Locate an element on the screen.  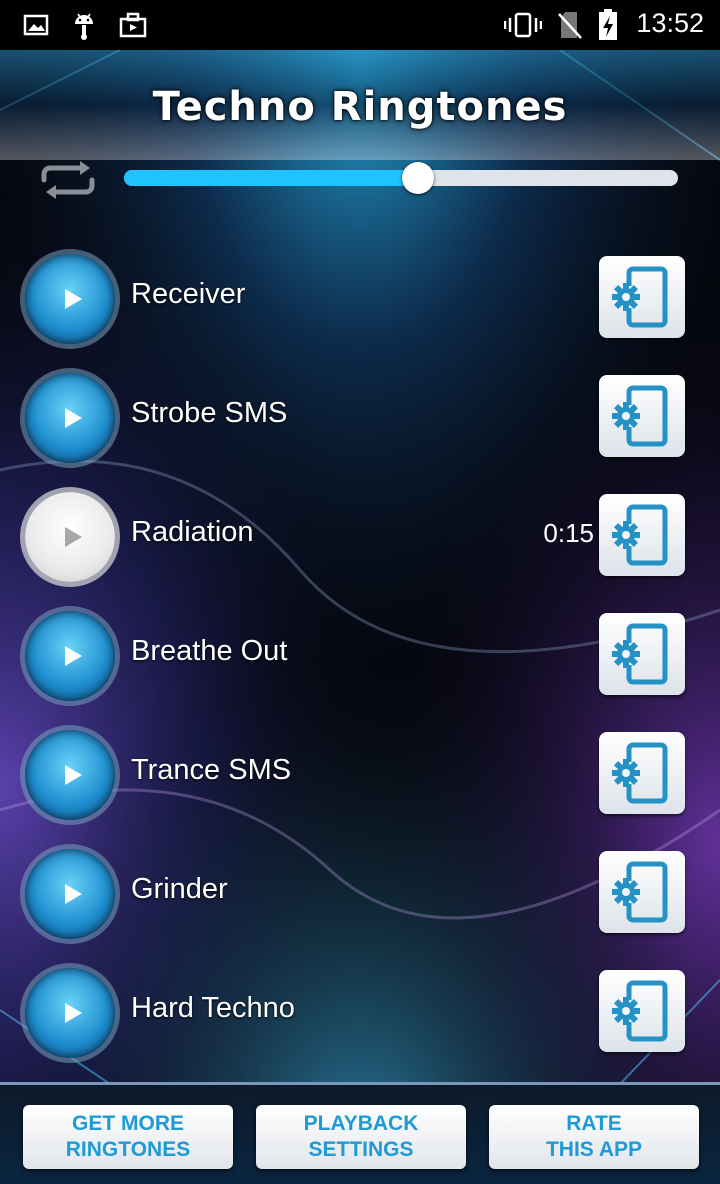
ringtone-name: Trance SMS is located at coordinates (211, 770).